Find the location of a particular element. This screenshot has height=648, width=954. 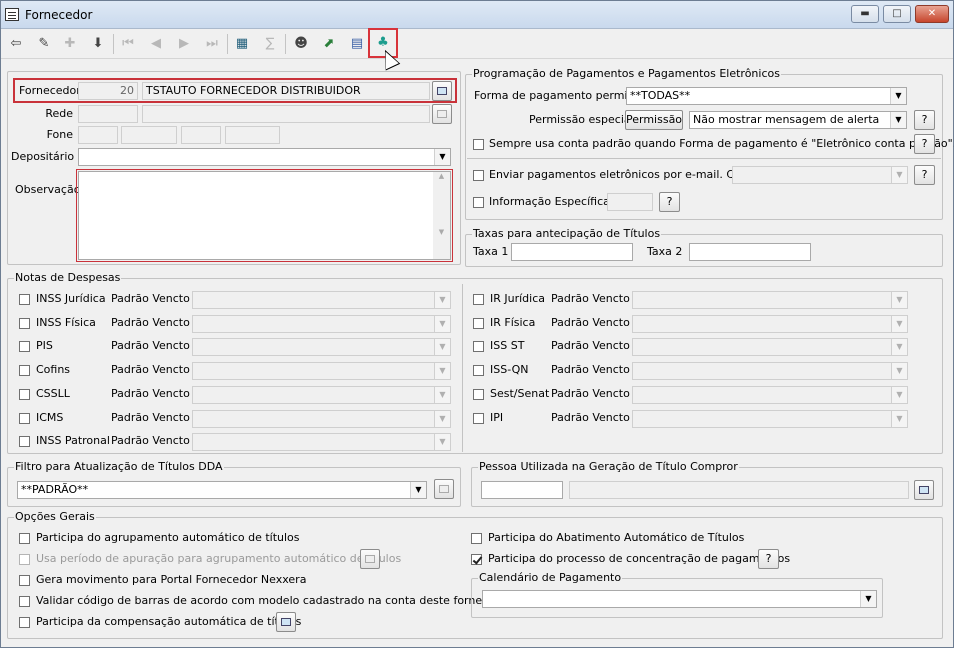

title-bar: Fornecedor ▬ □ ✕ is located at coordinates (477, 15).